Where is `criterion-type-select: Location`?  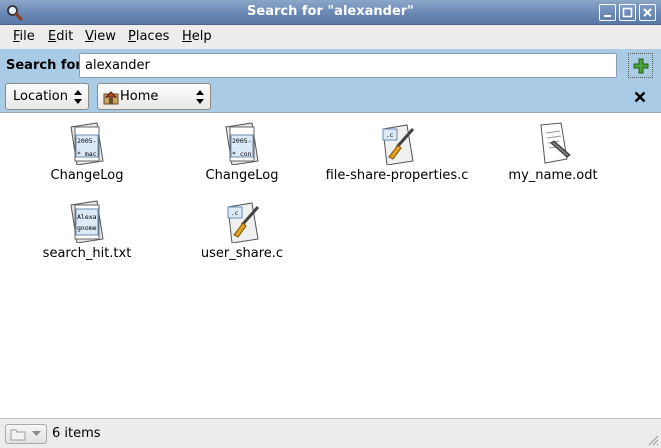
criterion-type-select: Location is located at coordinates (47, 96).